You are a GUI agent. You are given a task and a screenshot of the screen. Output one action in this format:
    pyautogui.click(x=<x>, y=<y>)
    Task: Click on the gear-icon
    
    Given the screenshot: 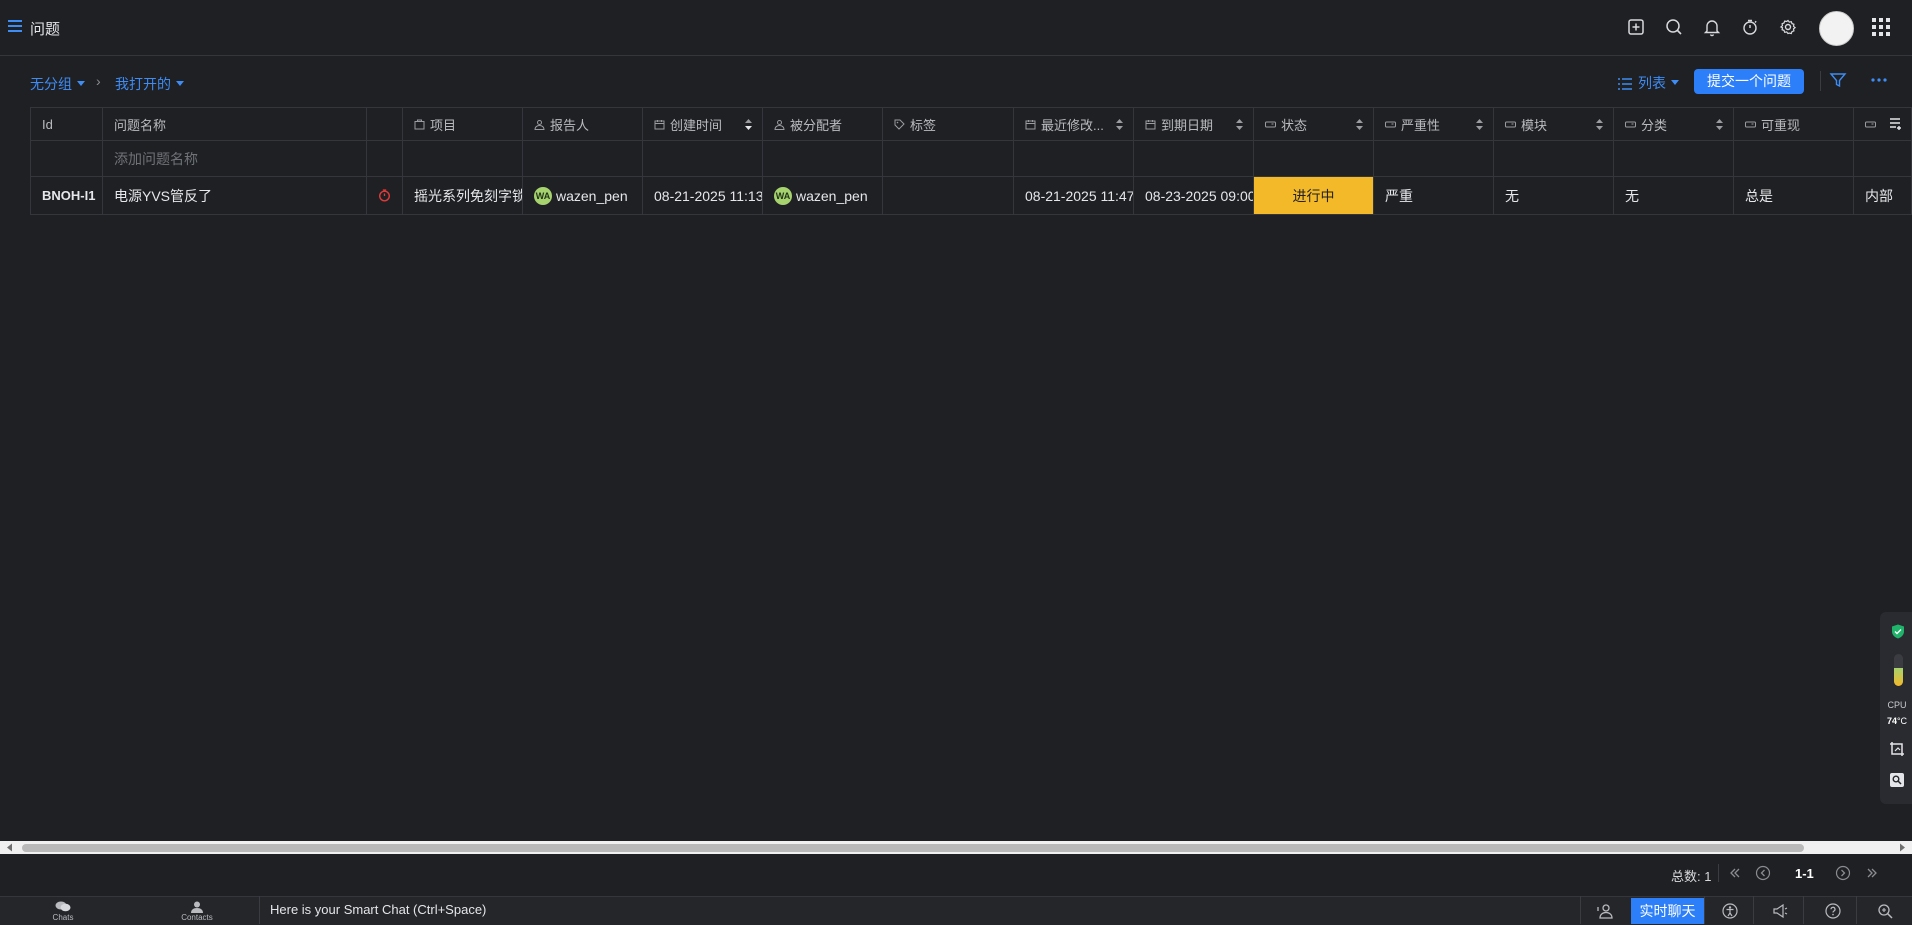 What is the action you would take?
    pyautogui.click(x=1788, y=27)
    